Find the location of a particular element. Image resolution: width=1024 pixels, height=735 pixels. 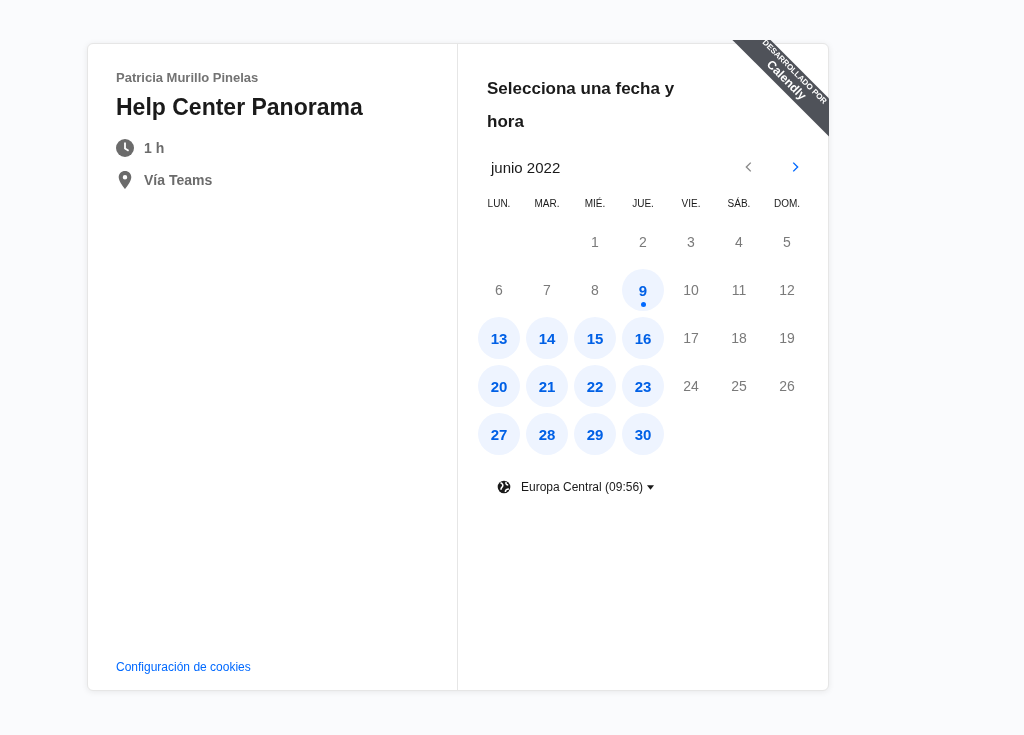

date-label: 19 is located at coordinates (787, 338).